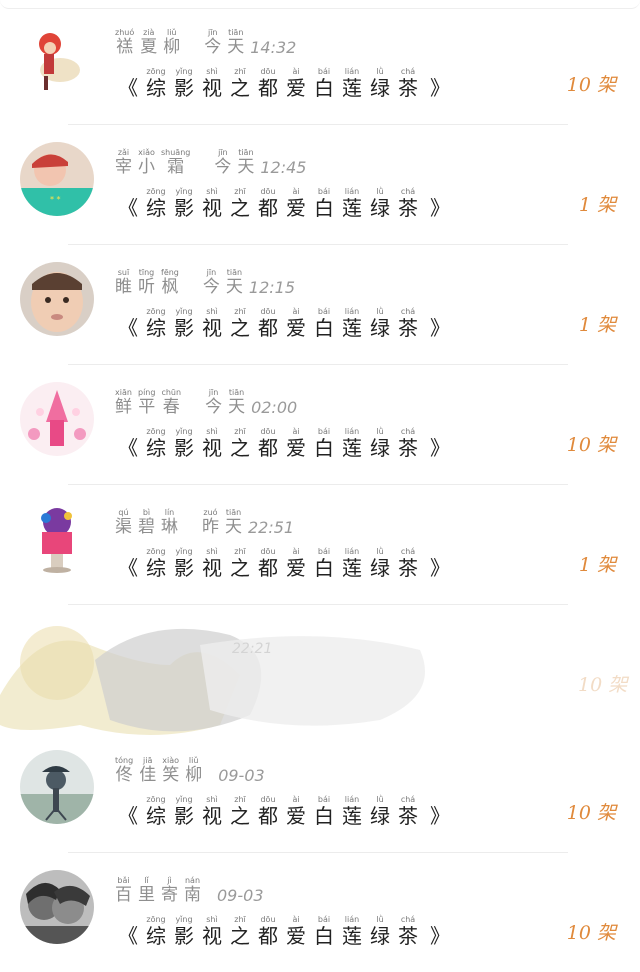 The image size is (640, 972). I want to click on timestamp: 22:51, so click(271, 527).